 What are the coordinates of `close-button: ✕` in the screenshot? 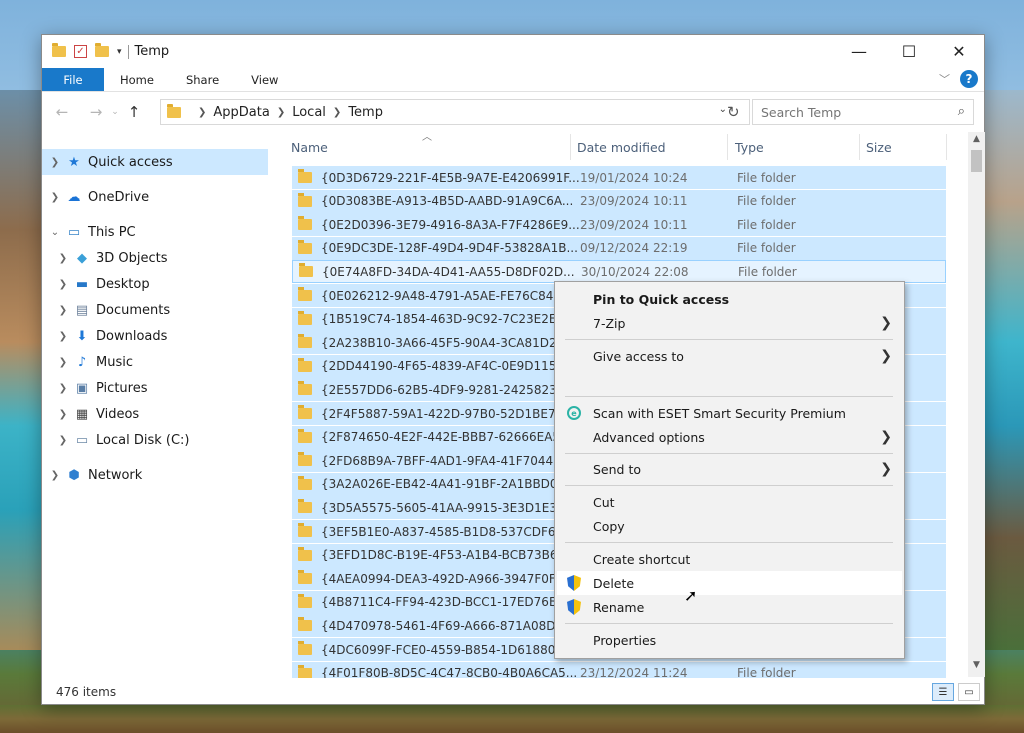 It's located at (959, 51).